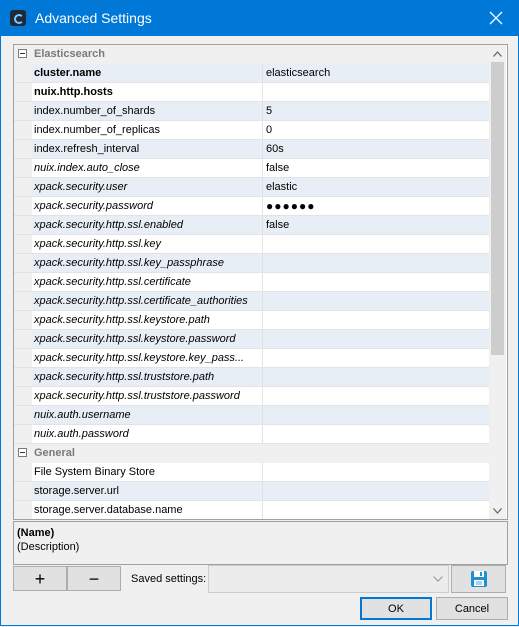 The height and width of the screenshot is (627, 519). Describe the element at coordinates (81, 434) in the screenshot. I see `property-name: nuix.auth.password` at that location.